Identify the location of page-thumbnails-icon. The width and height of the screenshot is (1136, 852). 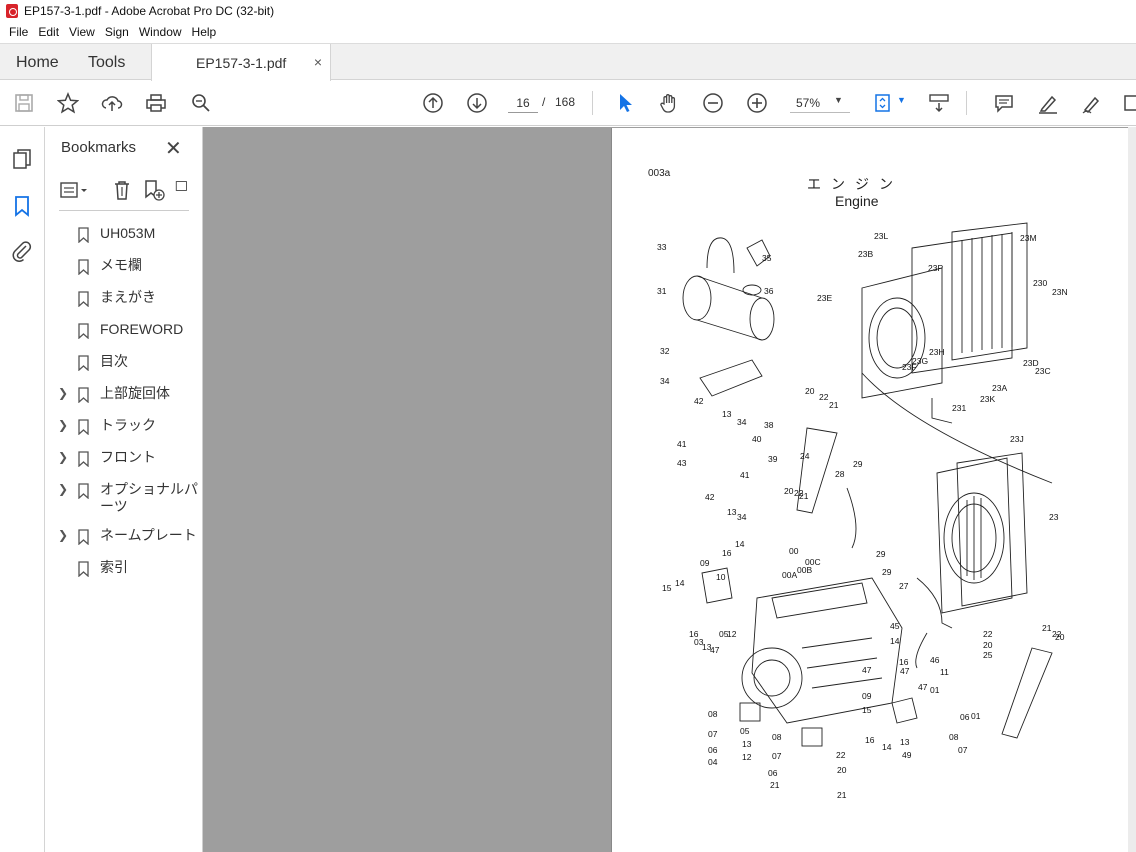
(22, 159).